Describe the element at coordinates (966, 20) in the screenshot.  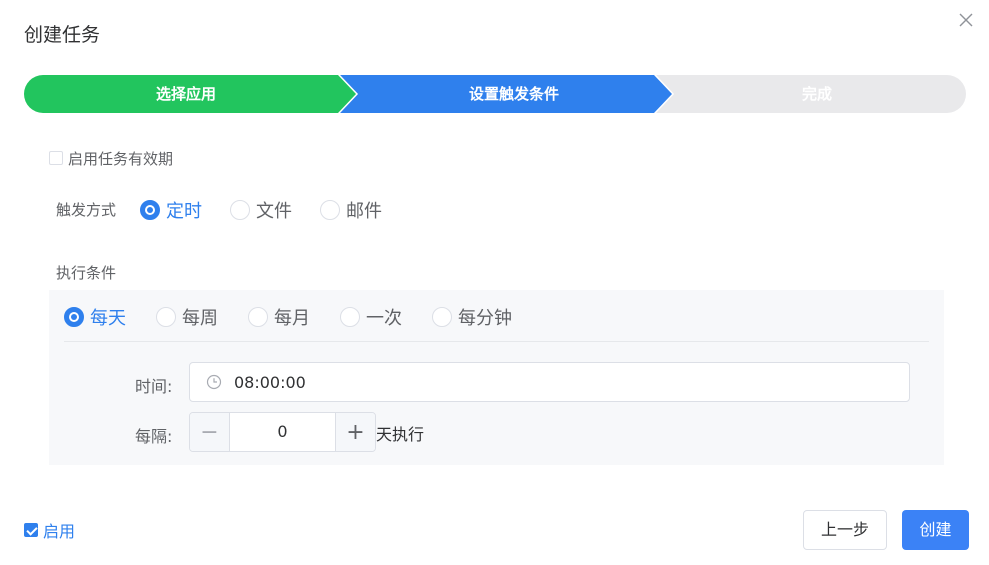
I see `close-icon` at that location.